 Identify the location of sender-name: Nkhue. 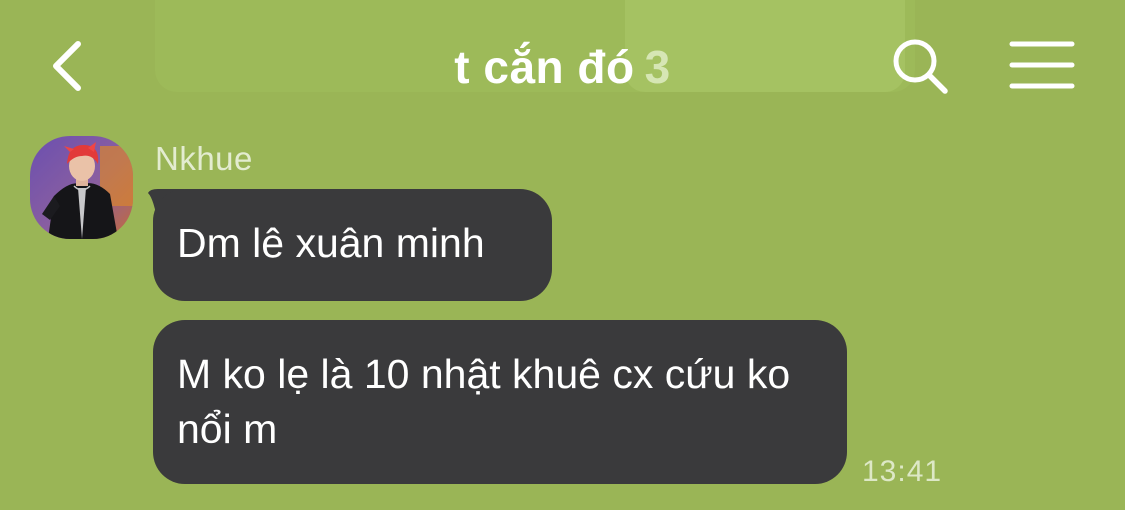
(204, 158).